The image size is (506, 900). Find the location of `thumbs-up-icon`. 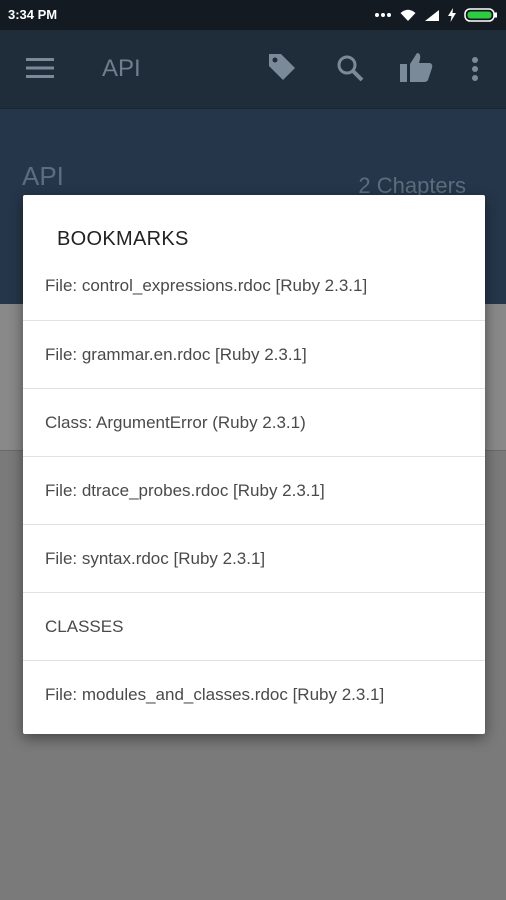

thumbs-up-icon is located at coordinates (416, 67).